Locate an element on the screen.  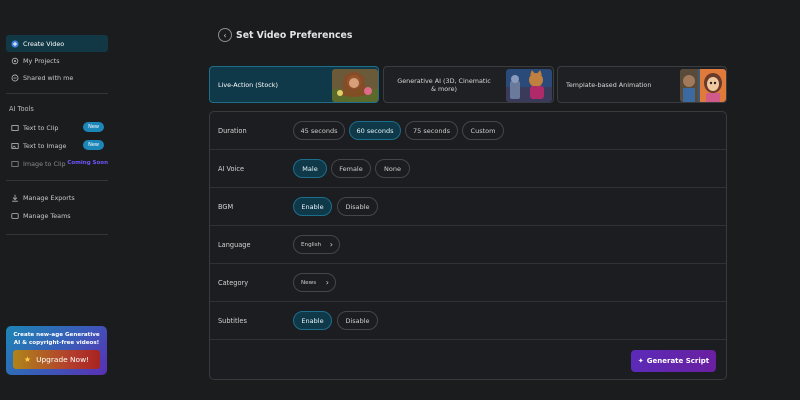
tool-text-to-clip: Text to Clip New is located at coordinates (57, 127).